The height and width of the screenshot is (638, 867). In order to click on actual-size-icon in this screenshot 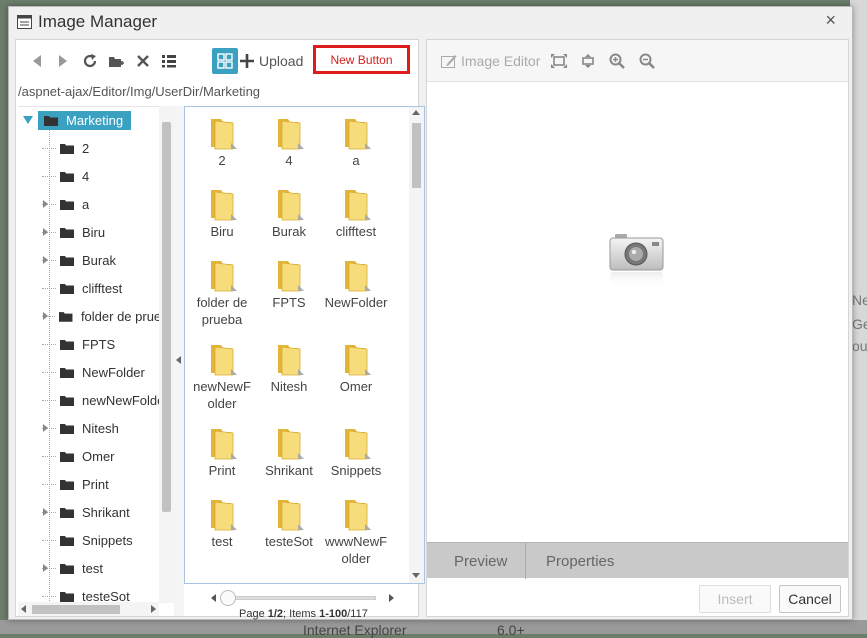, I will do `click(588, 61)`.